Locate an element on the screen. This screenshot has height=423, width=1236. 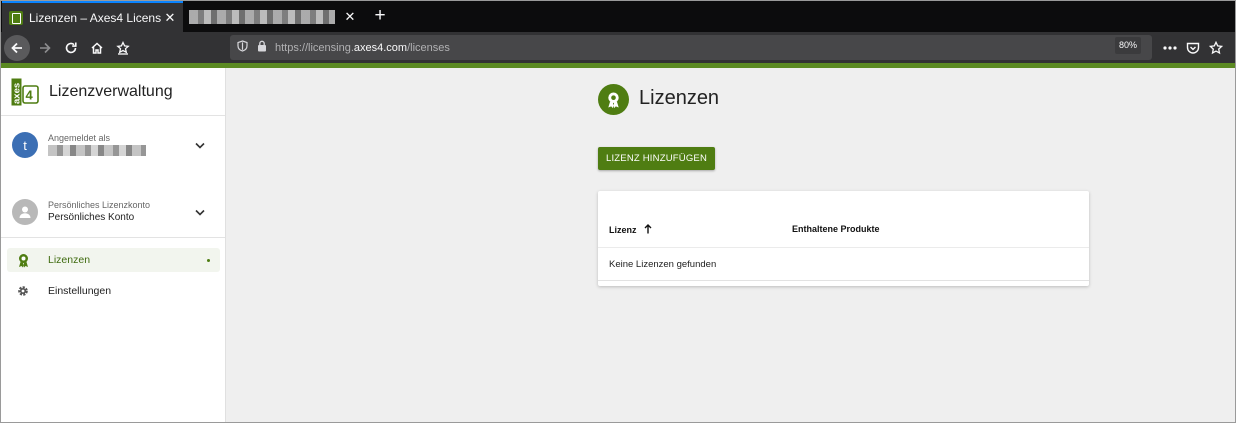
tab-background: ✕ is located at coordinates (274, 16).